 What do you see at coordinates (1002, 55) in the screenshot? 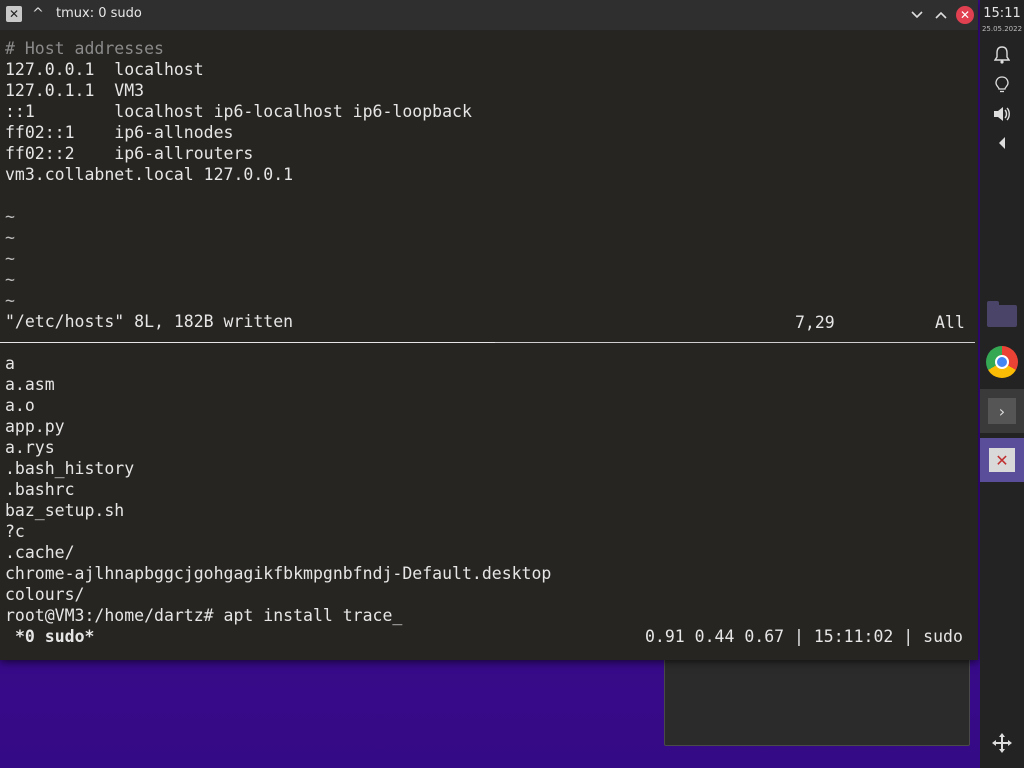
I see `bell-icon` at bounding box center [1002, 55].